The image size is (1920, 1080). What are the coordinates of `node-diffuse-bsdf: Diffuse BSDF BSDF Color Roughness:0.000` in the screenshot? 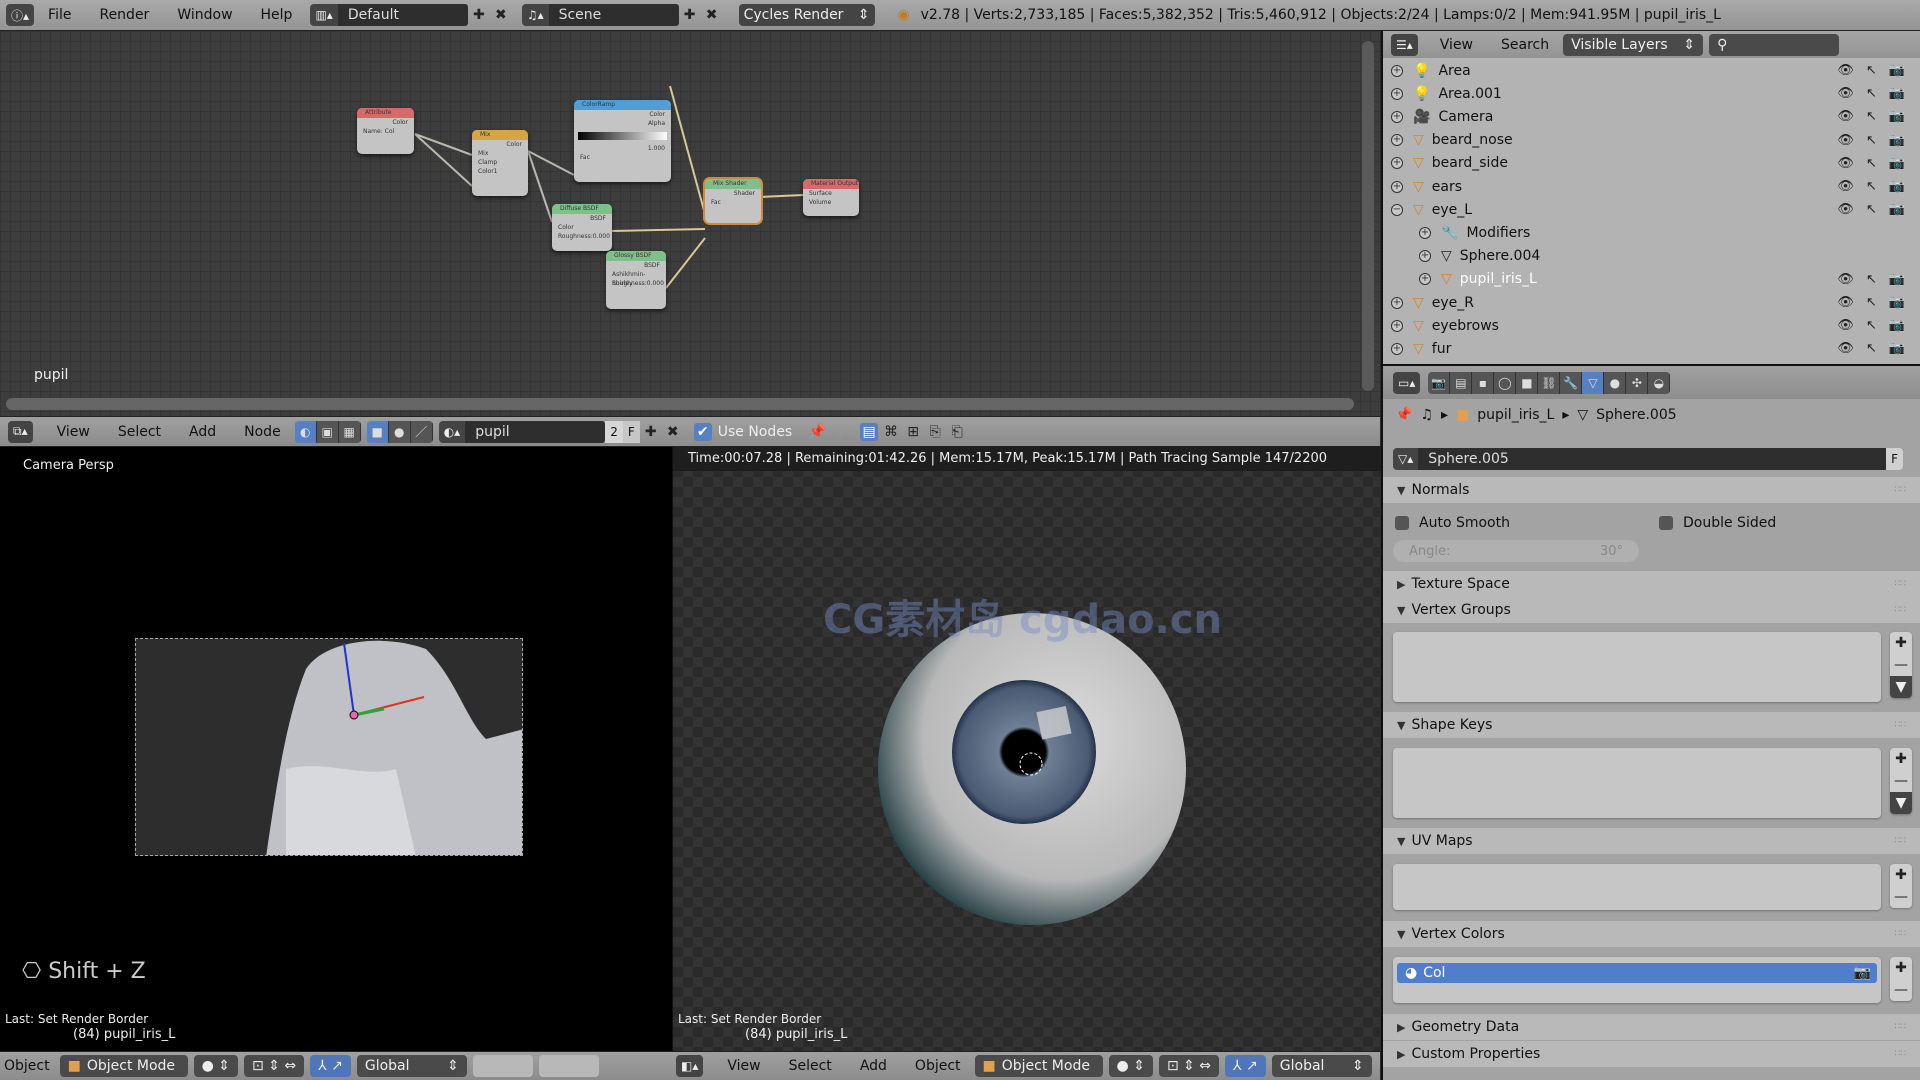 It's located at (582, 227).